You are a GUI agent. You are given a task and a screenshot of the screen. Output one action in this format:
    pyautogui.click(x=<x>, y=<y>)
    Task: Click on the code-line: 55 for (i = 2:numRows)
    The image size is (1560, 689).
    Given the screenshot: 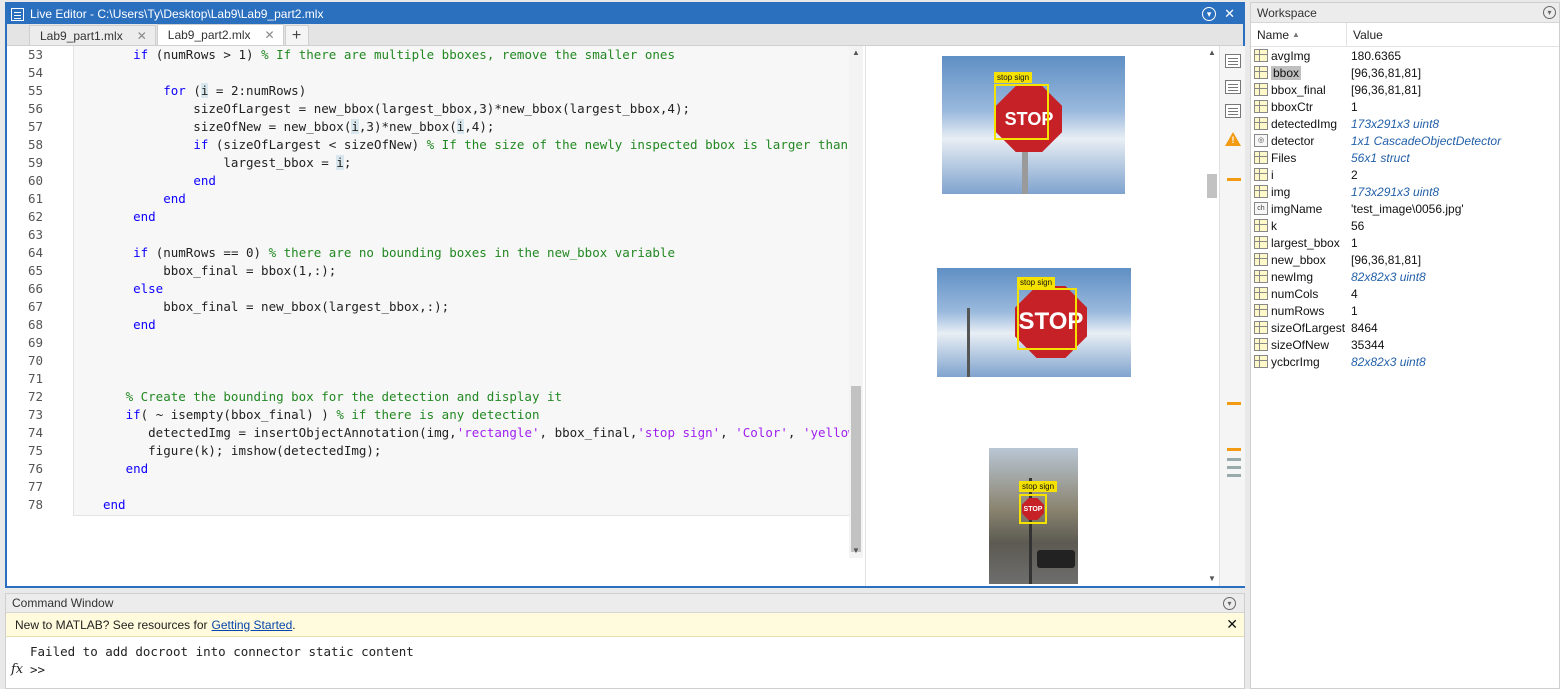 What is the action you would take?
    pyautogui.click(x=428, y=91)
    